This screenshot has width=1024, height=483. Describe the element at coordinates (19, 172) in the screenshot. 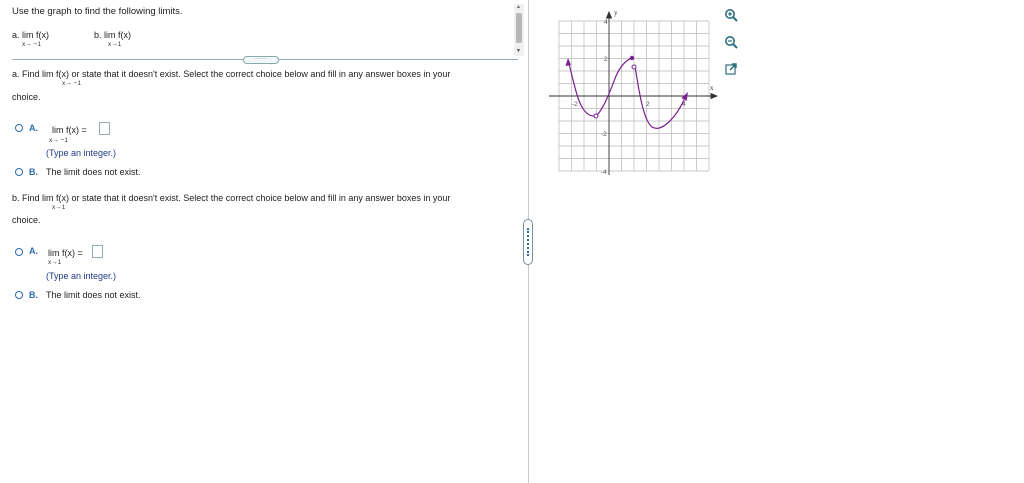

I see `section-a-option-b-radio` at that location.